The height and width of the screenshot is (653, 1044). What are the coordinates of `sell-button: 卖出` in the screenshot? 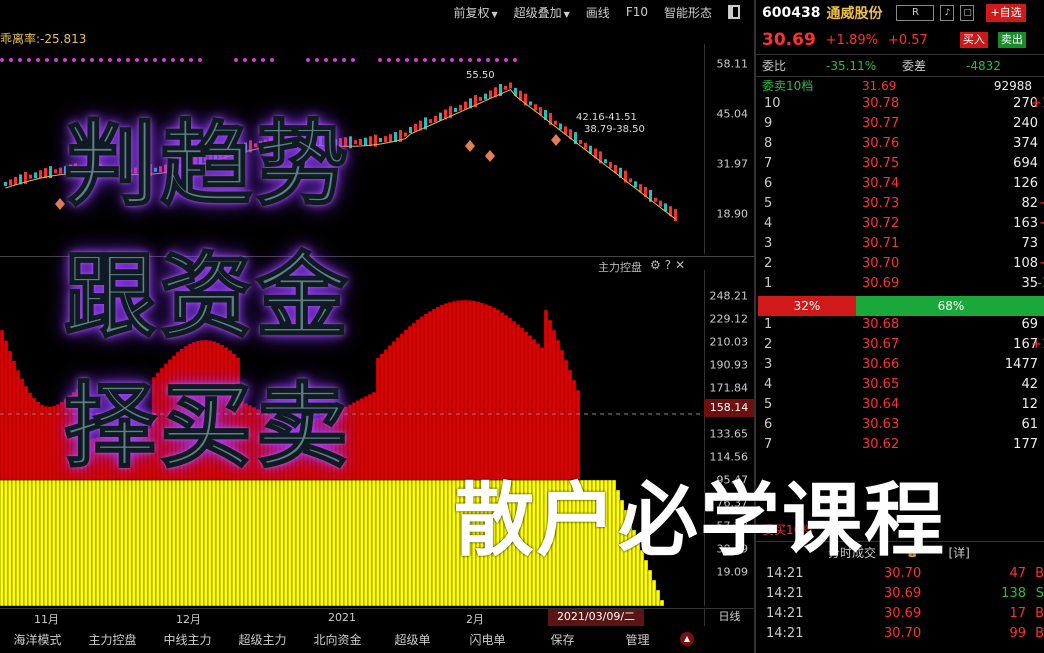 It's located at (1011, 40).